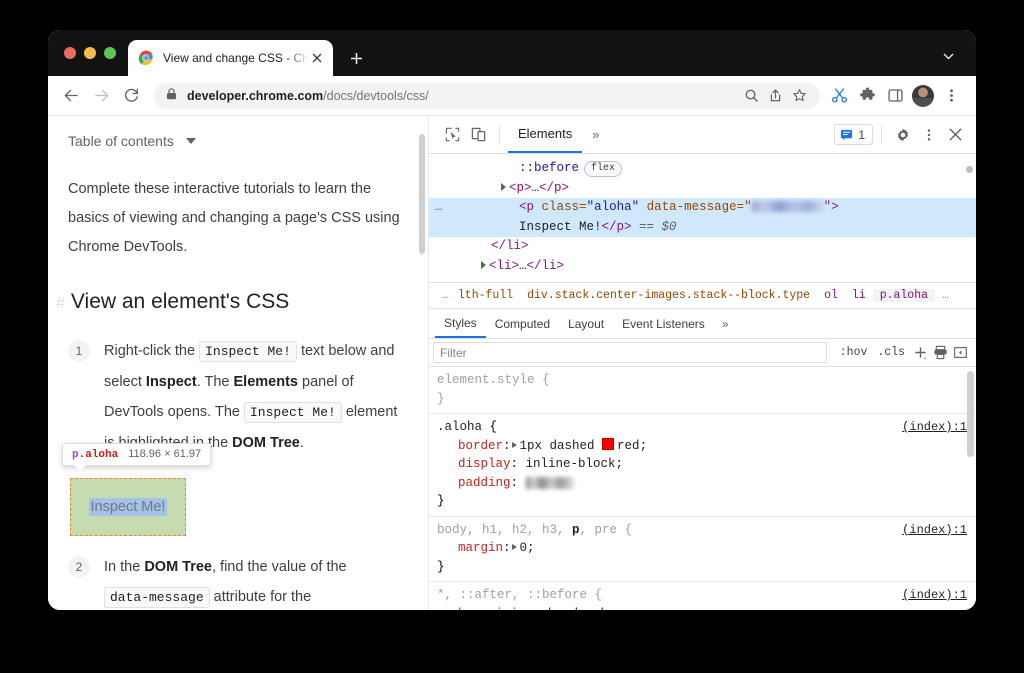 The height and width of the screenshot is (673, 1024). I want to click on page-scrollbar, so click(422, 194).